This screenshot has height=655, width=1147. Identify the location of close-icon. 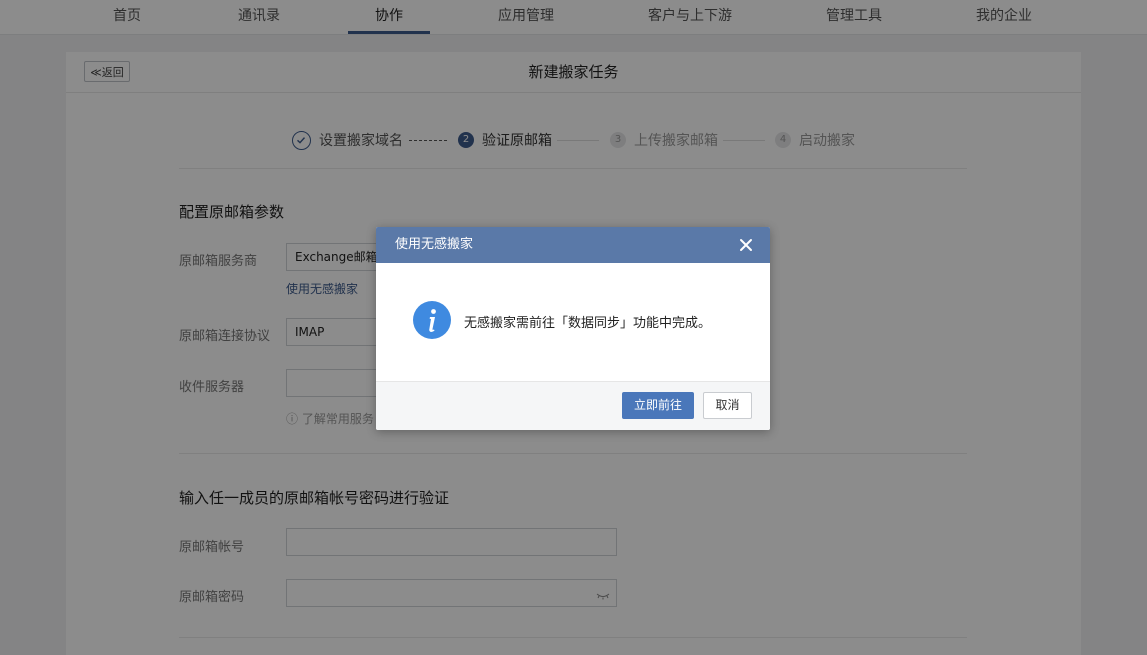
(746, 245).